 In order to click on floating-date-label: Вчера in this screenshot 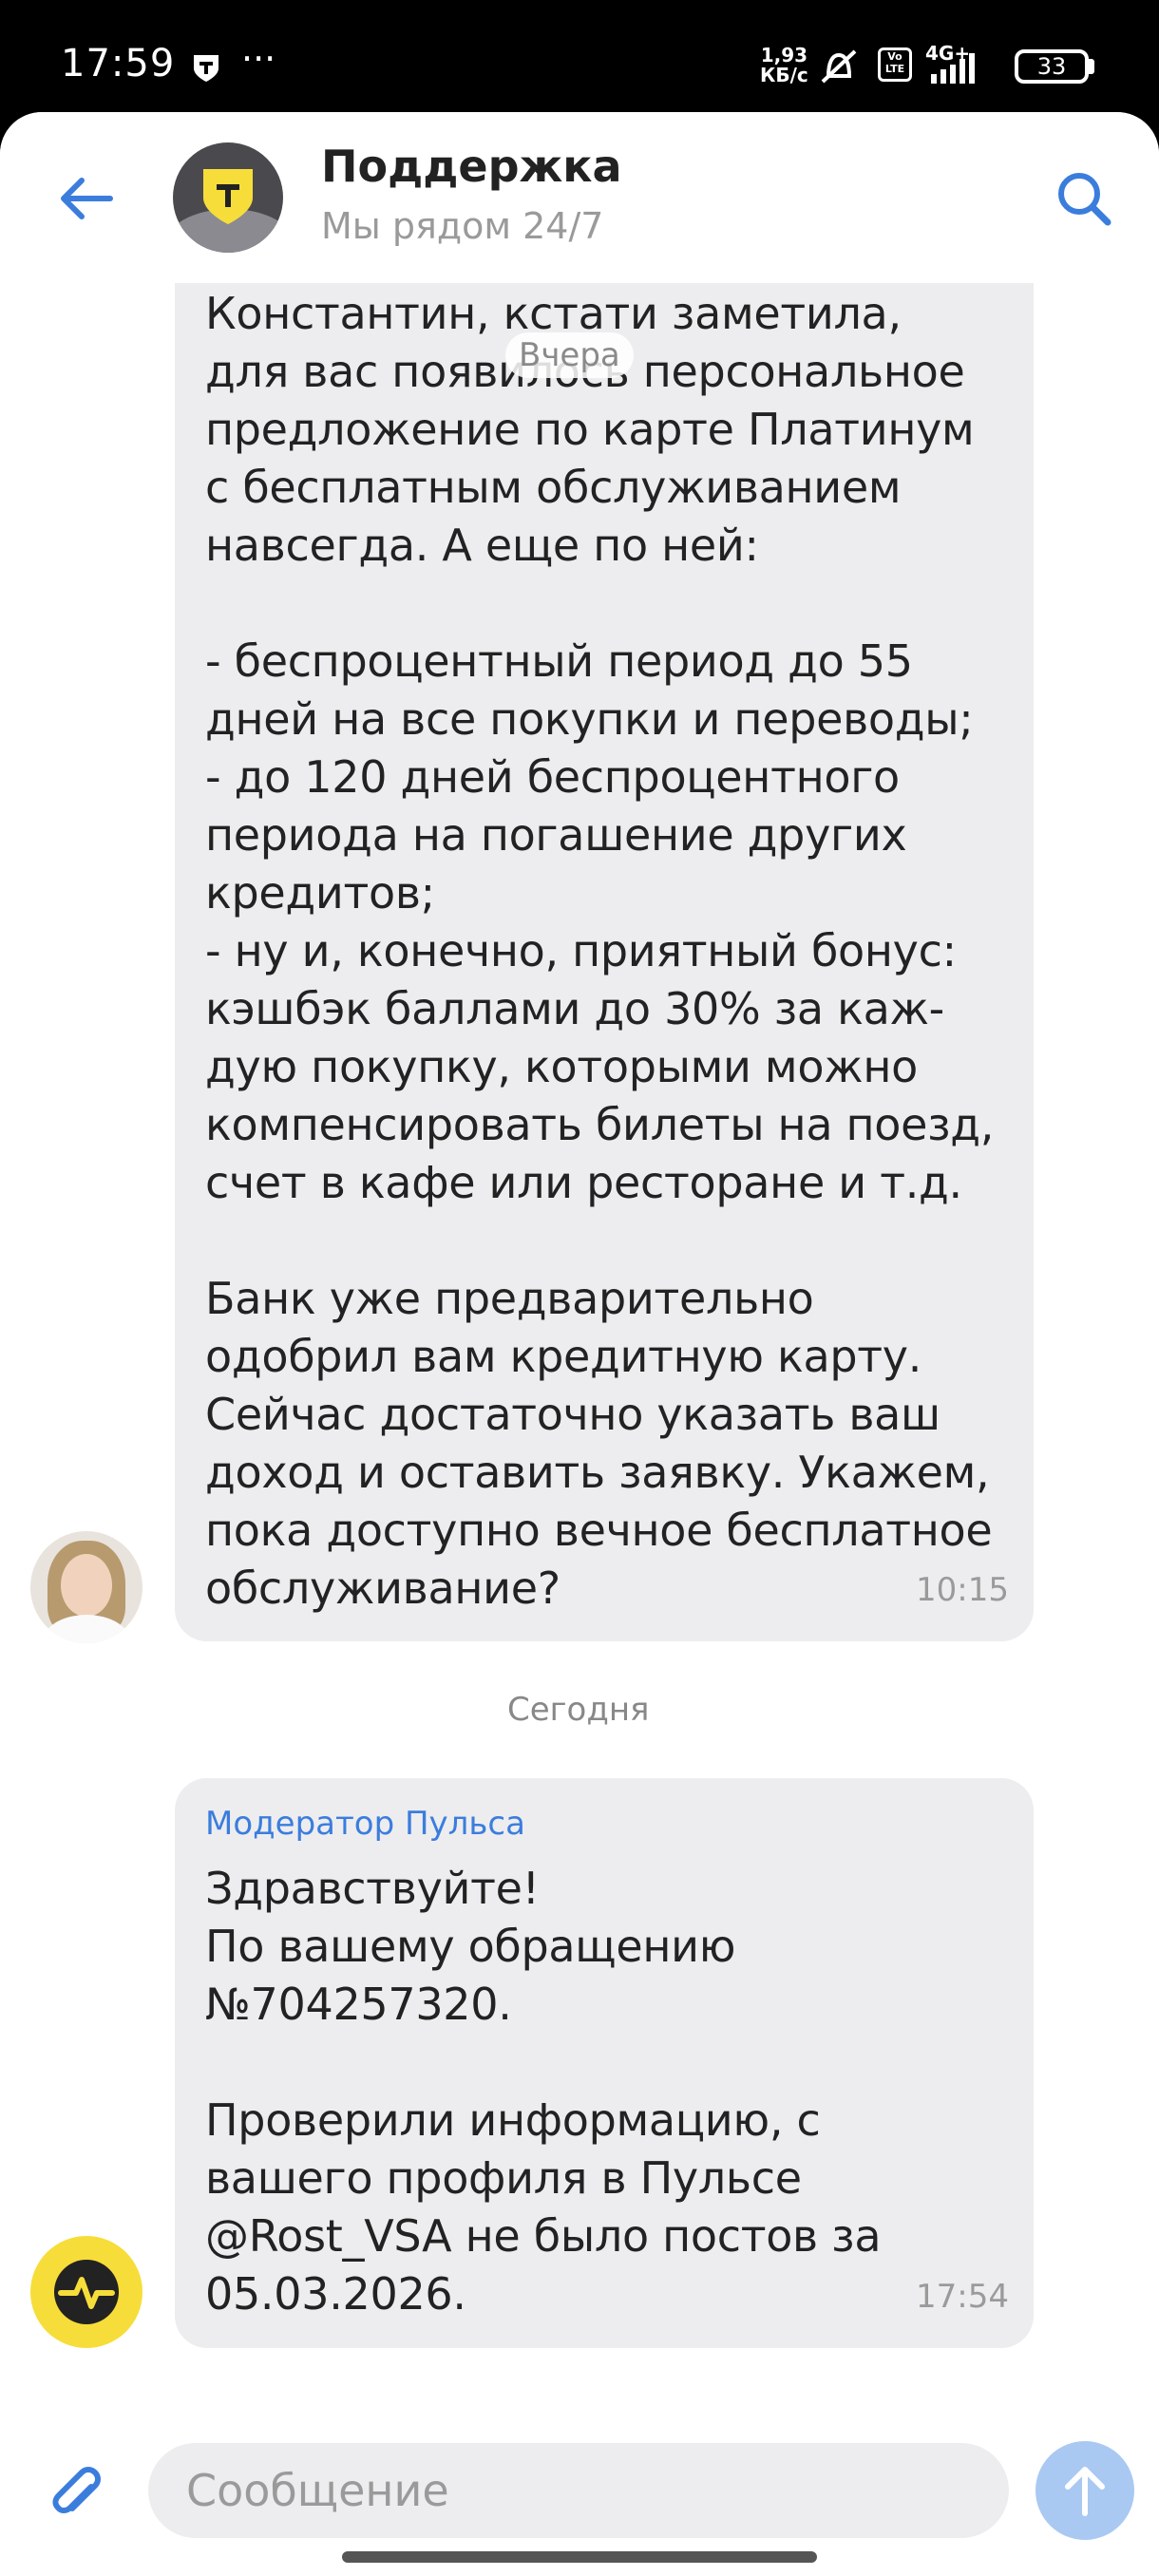, I will do `click(569, 355)`.